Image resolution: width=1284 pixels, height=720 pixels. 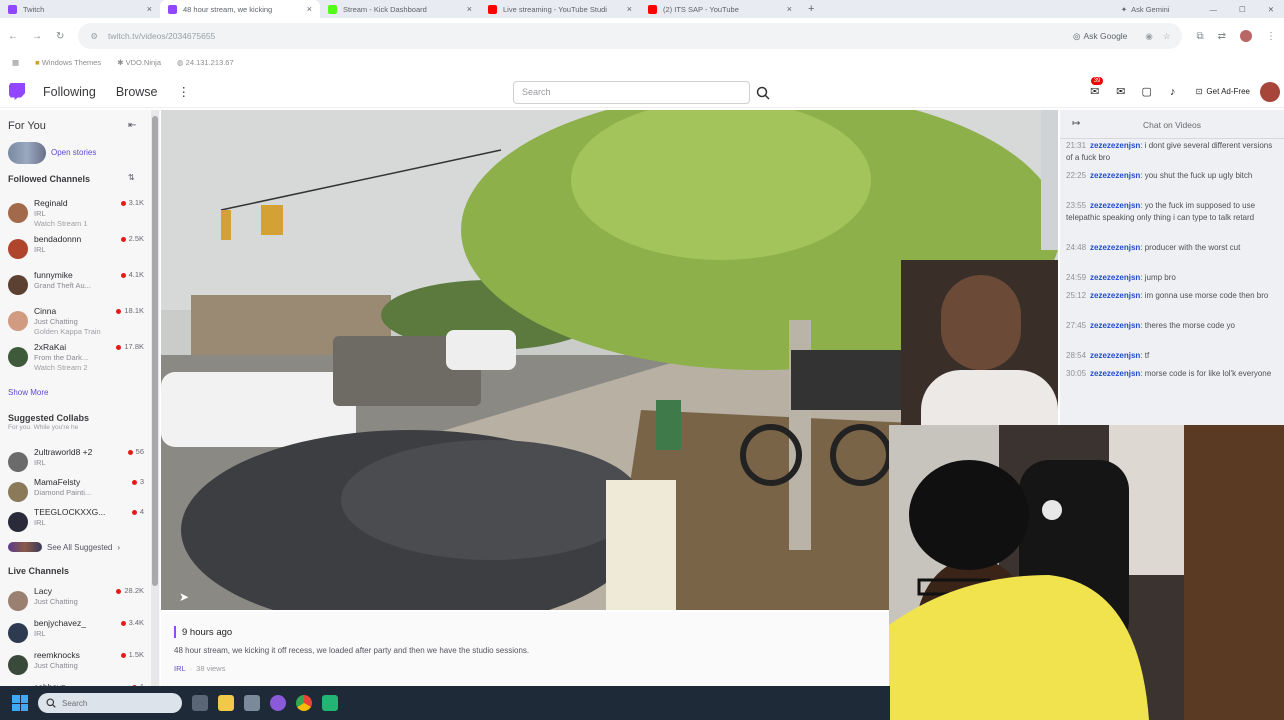 I want to click on suggested-collabs-heading: Suggested Collabs, so click(x=49, y=418).